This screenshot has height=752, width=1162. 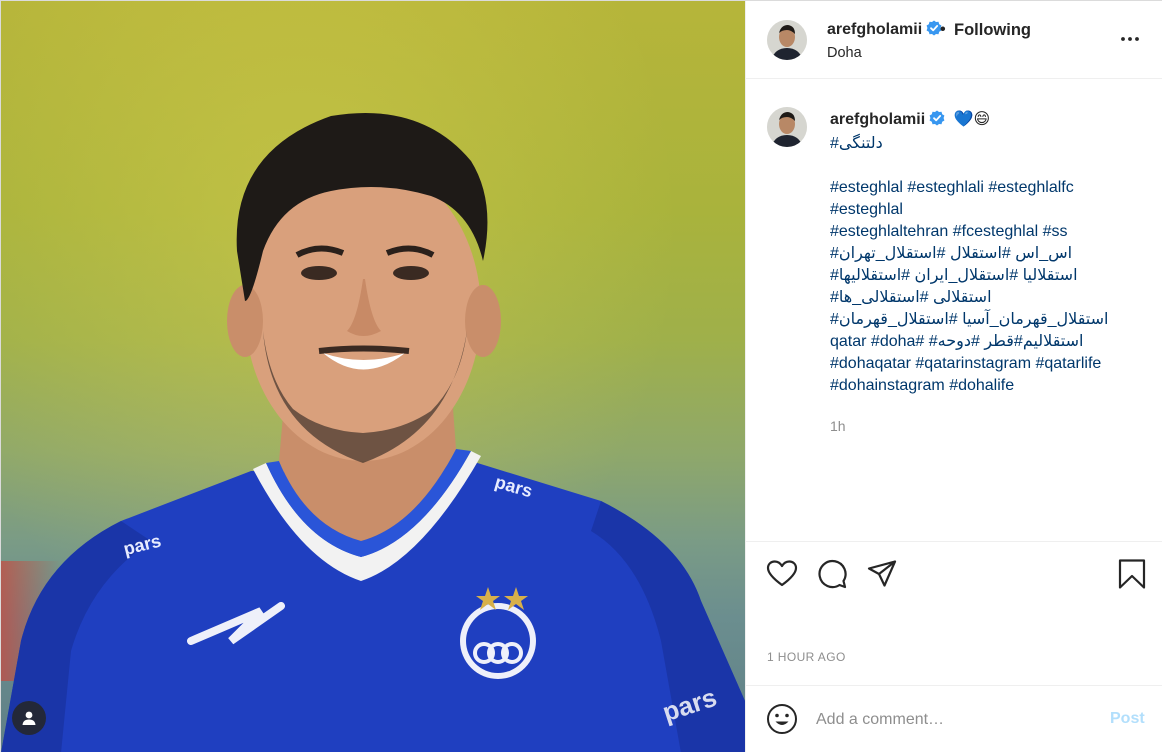 I want to click on caption-username: arefgholamii, so click(x=877, y=119).